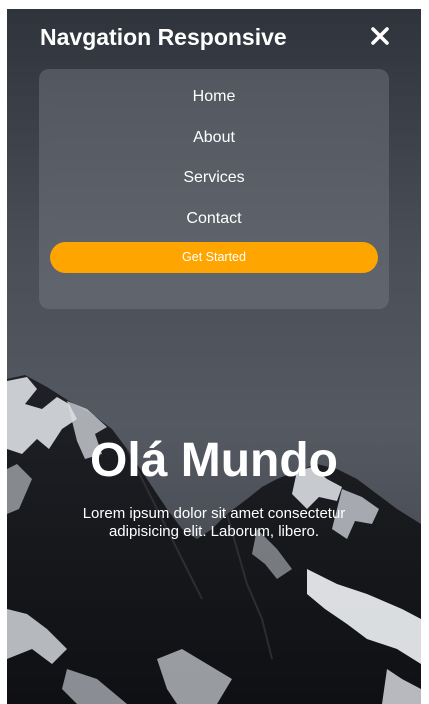 The image size is (429, 704). I want to click on navbar: Navgation Responsive, so click(214, 39).